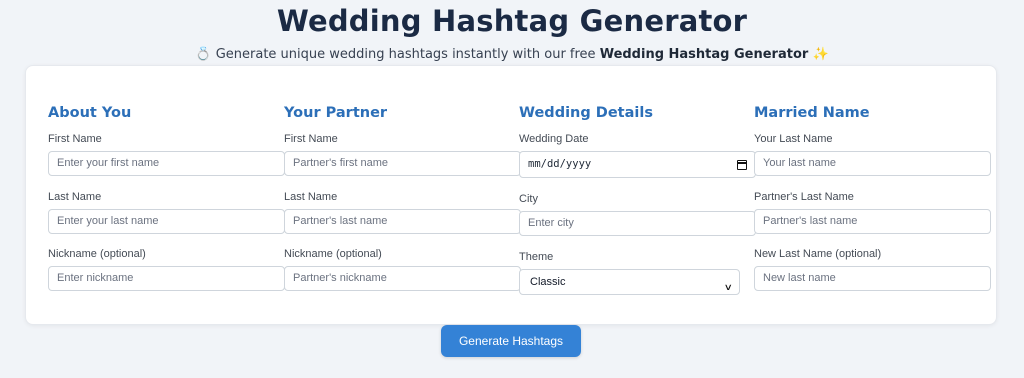 This screenshot has width=1024, height=378. I want to click on ring-icon: 💍, so click(203, 54).